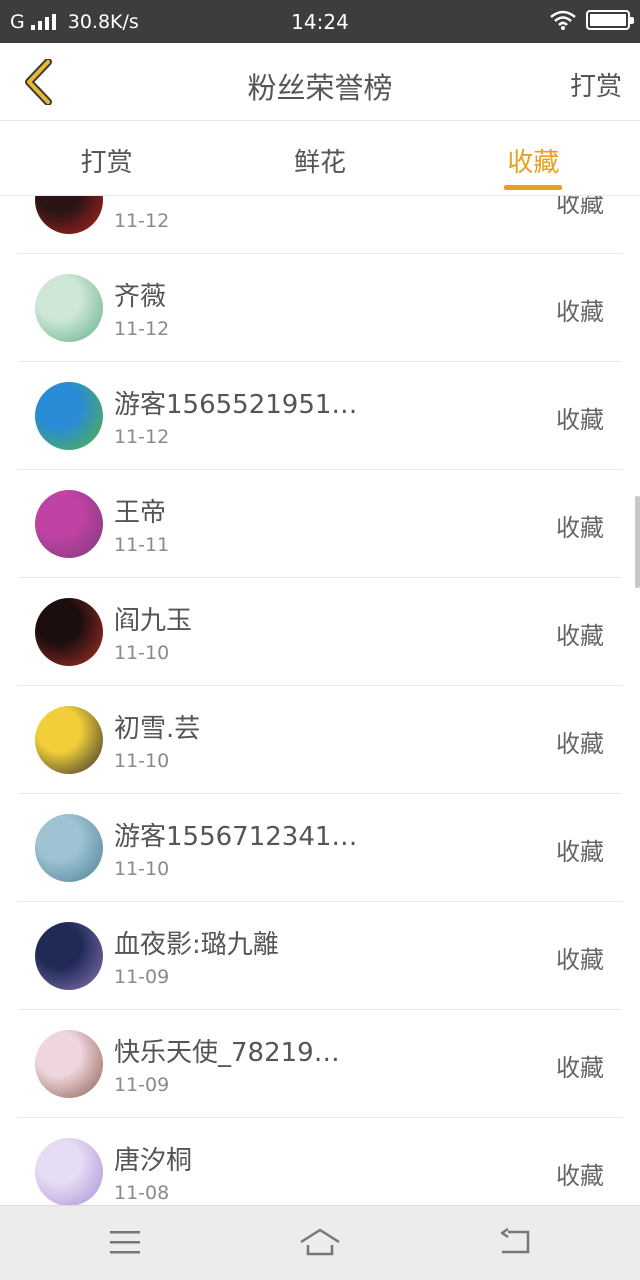 This screenshot has height=1280, width=640. I want to click on user-name: 唐汐桐, so click(153, 1161).